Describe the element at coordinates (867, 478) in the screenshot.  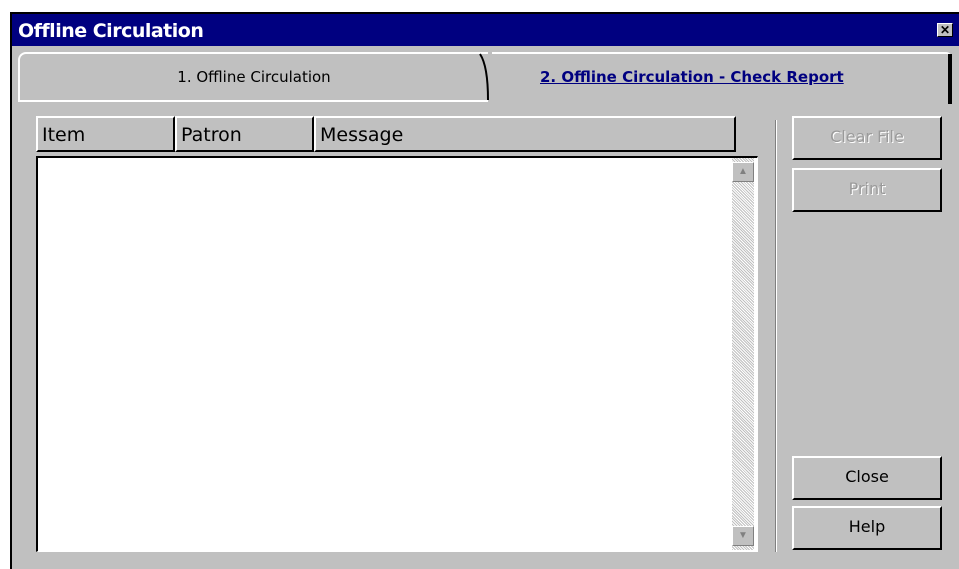
I see `close-button: Close` at that location.